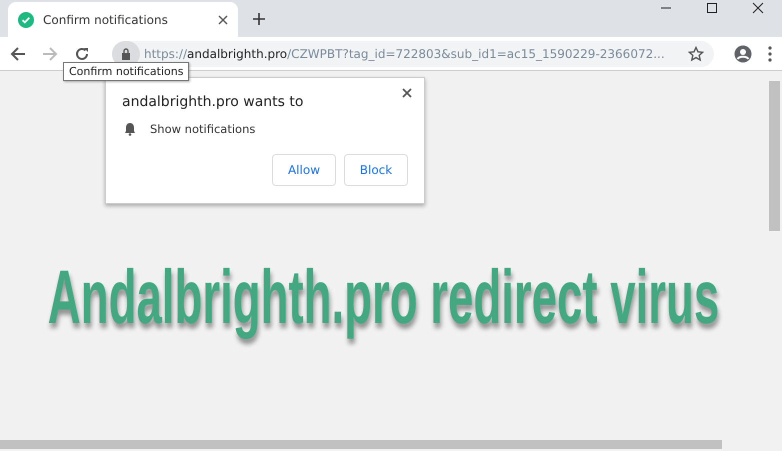 This screenshot has width=782, height=451. What do you see at coordinates (376, 170) in the screenshot?
I see `popup-button: Block` at bounding box center [376, 170].